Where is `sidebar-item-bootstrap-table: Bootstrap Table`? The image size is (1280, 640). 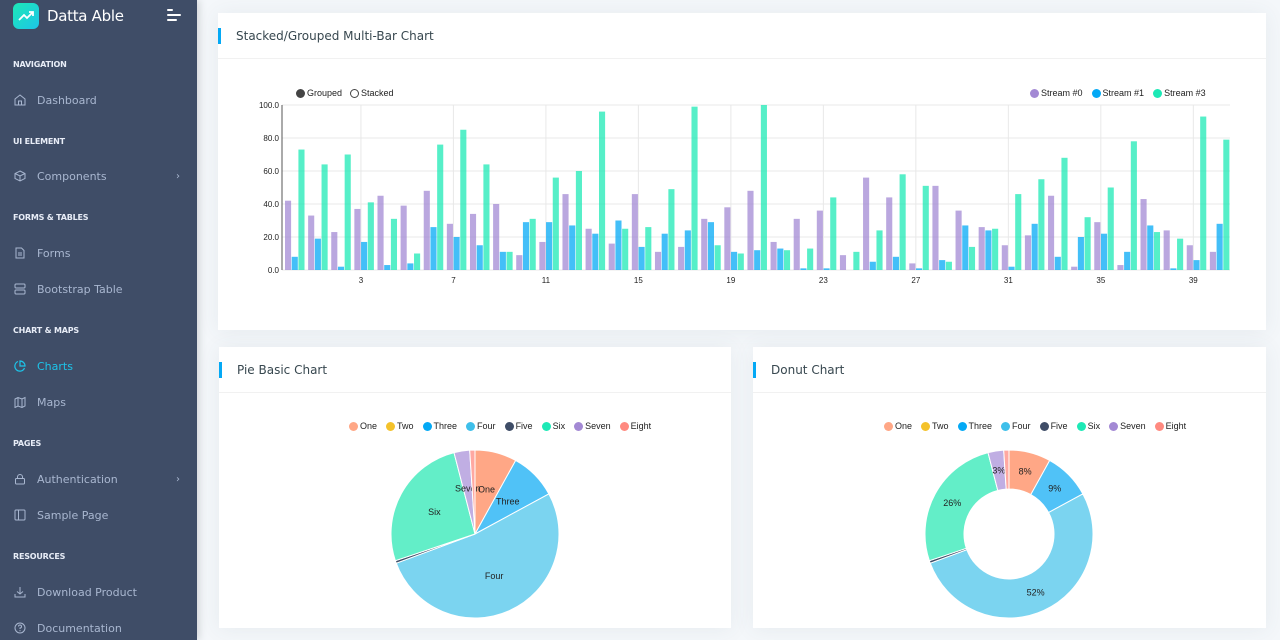
sidebar-item-bootstrap-table: Bootstrap Table is located at coordinates (100, 289).